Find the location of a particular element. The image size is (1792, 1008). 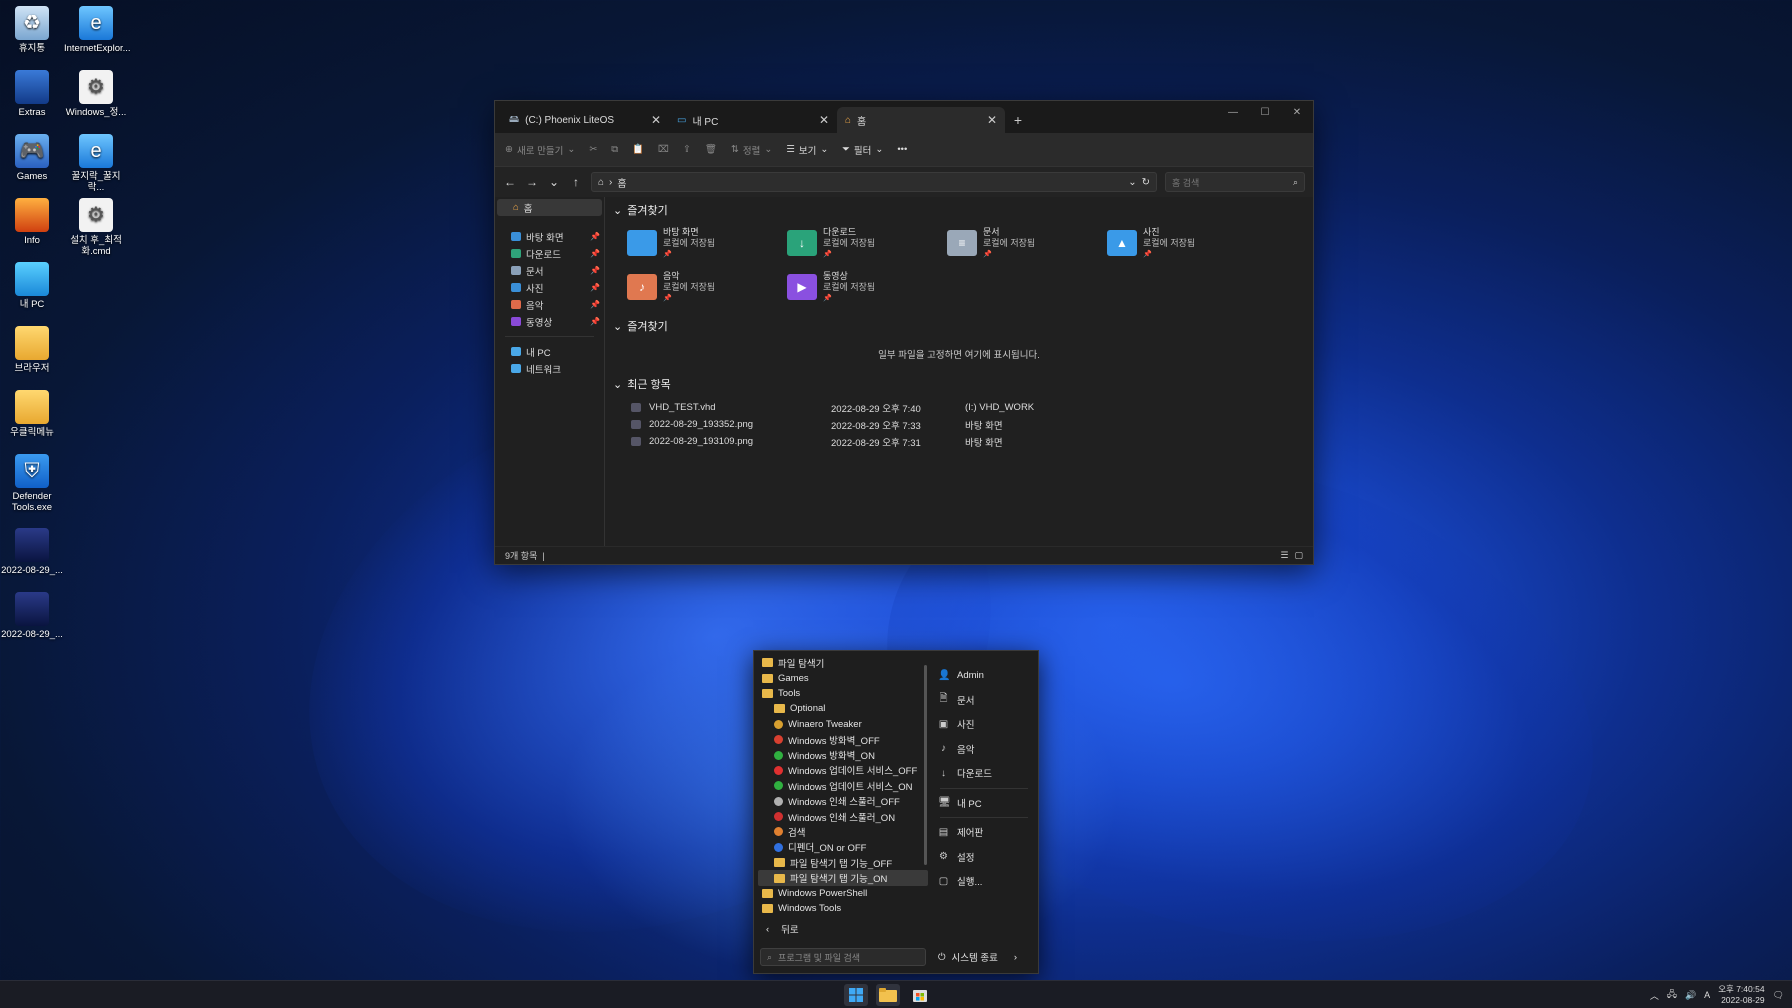

cut-button: ✂ is located at coordinates (593, 149).